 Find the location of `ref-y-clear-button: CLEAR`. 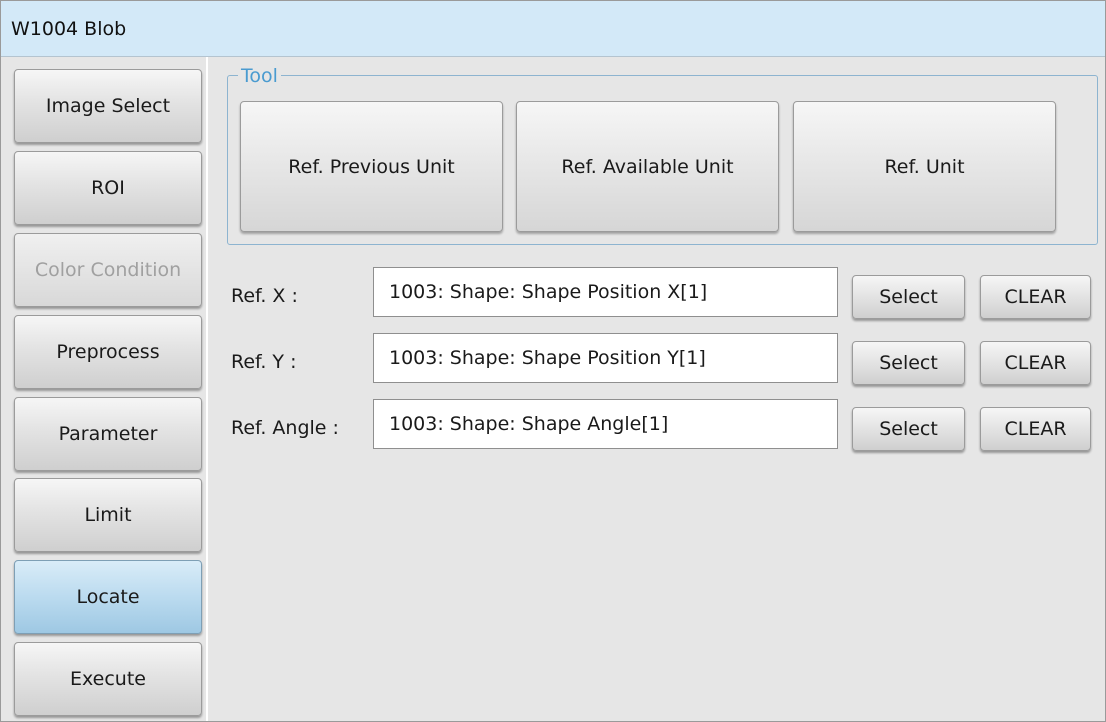

ref-y-clear-button: CLEAR is located at coordinates (1035, 363).